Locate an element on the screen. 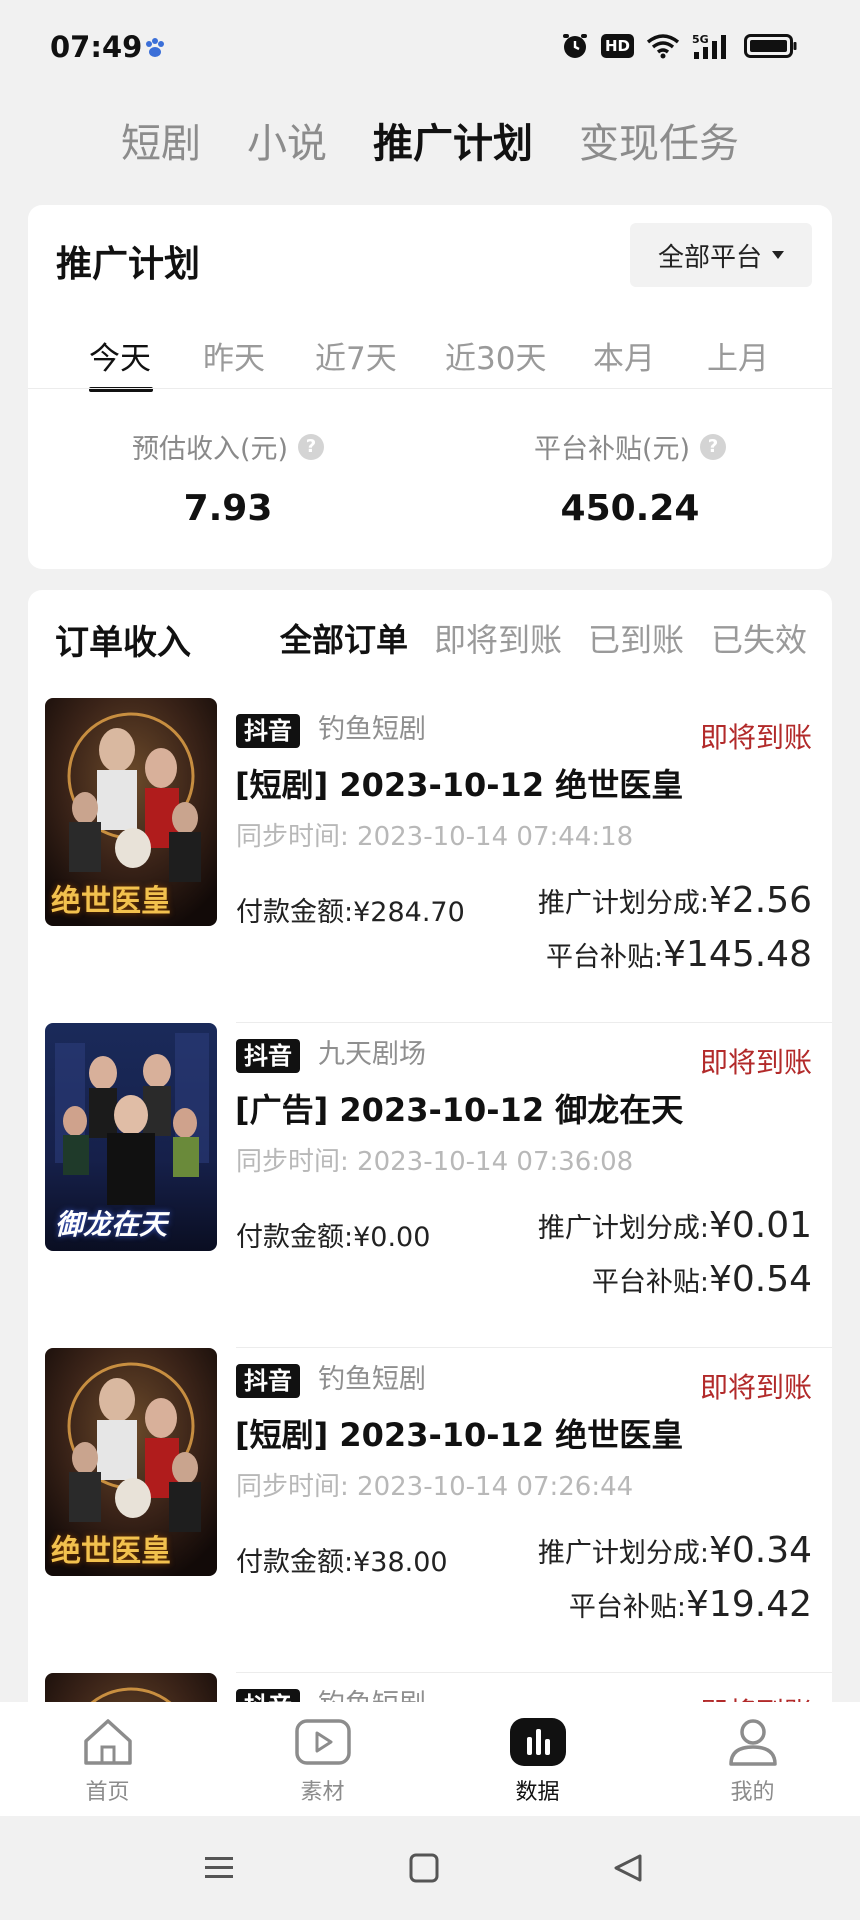 This screenshot has width=860, height=1920. battery-icon is located at coordinates (770, 46).